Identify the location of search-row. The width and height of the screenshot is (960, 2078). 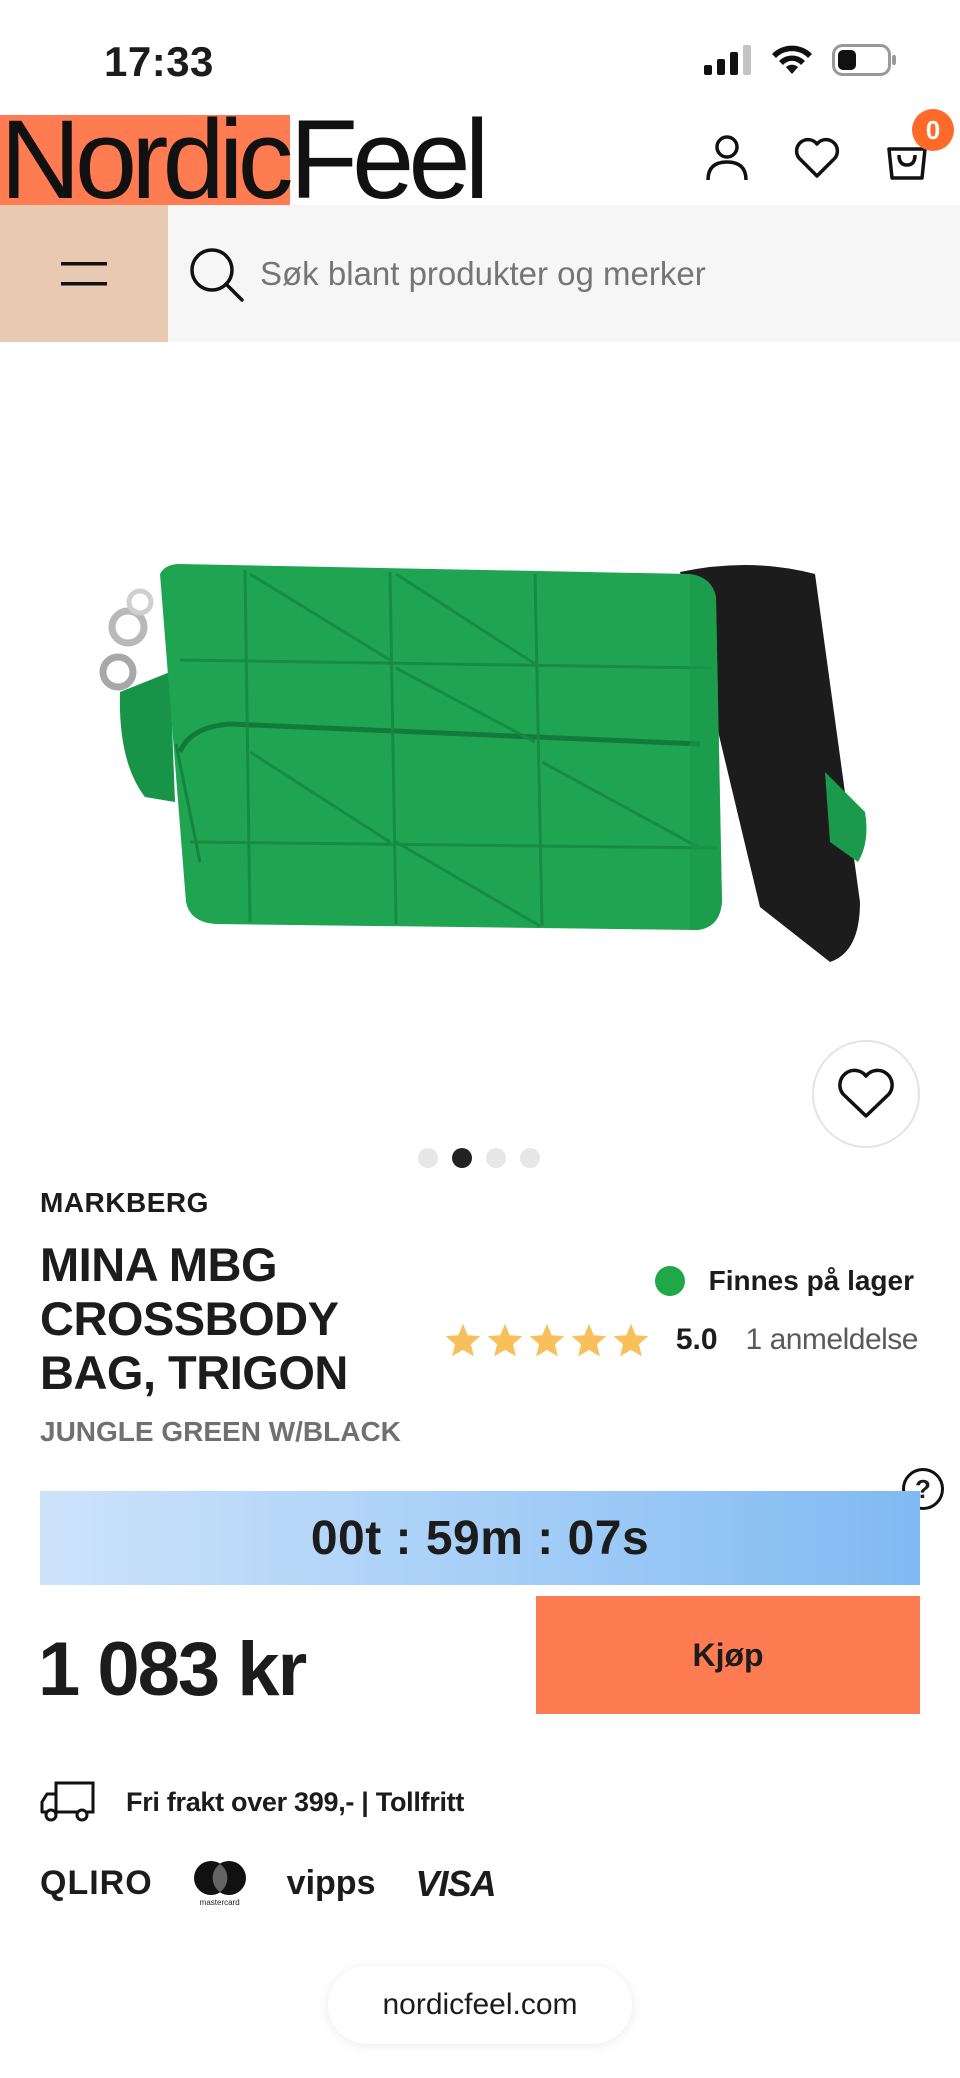
(480, 273).